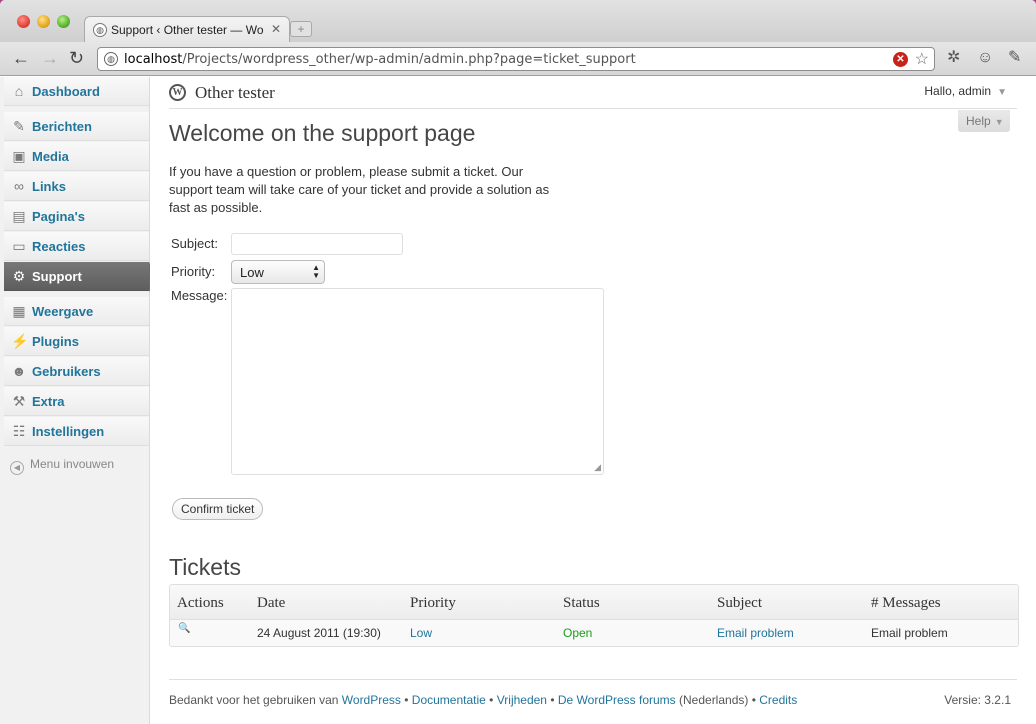  Describe the element at coordinates (433, 603) in the screenshot. I see `column-header-priority: Priority` at that location.